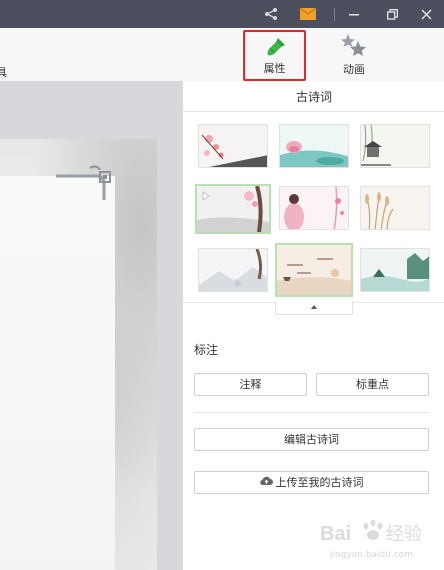 The image size is (444, 570). Describe the element at coordinates (392, 14) in the screenshot. I see `restore-icon` at that location.